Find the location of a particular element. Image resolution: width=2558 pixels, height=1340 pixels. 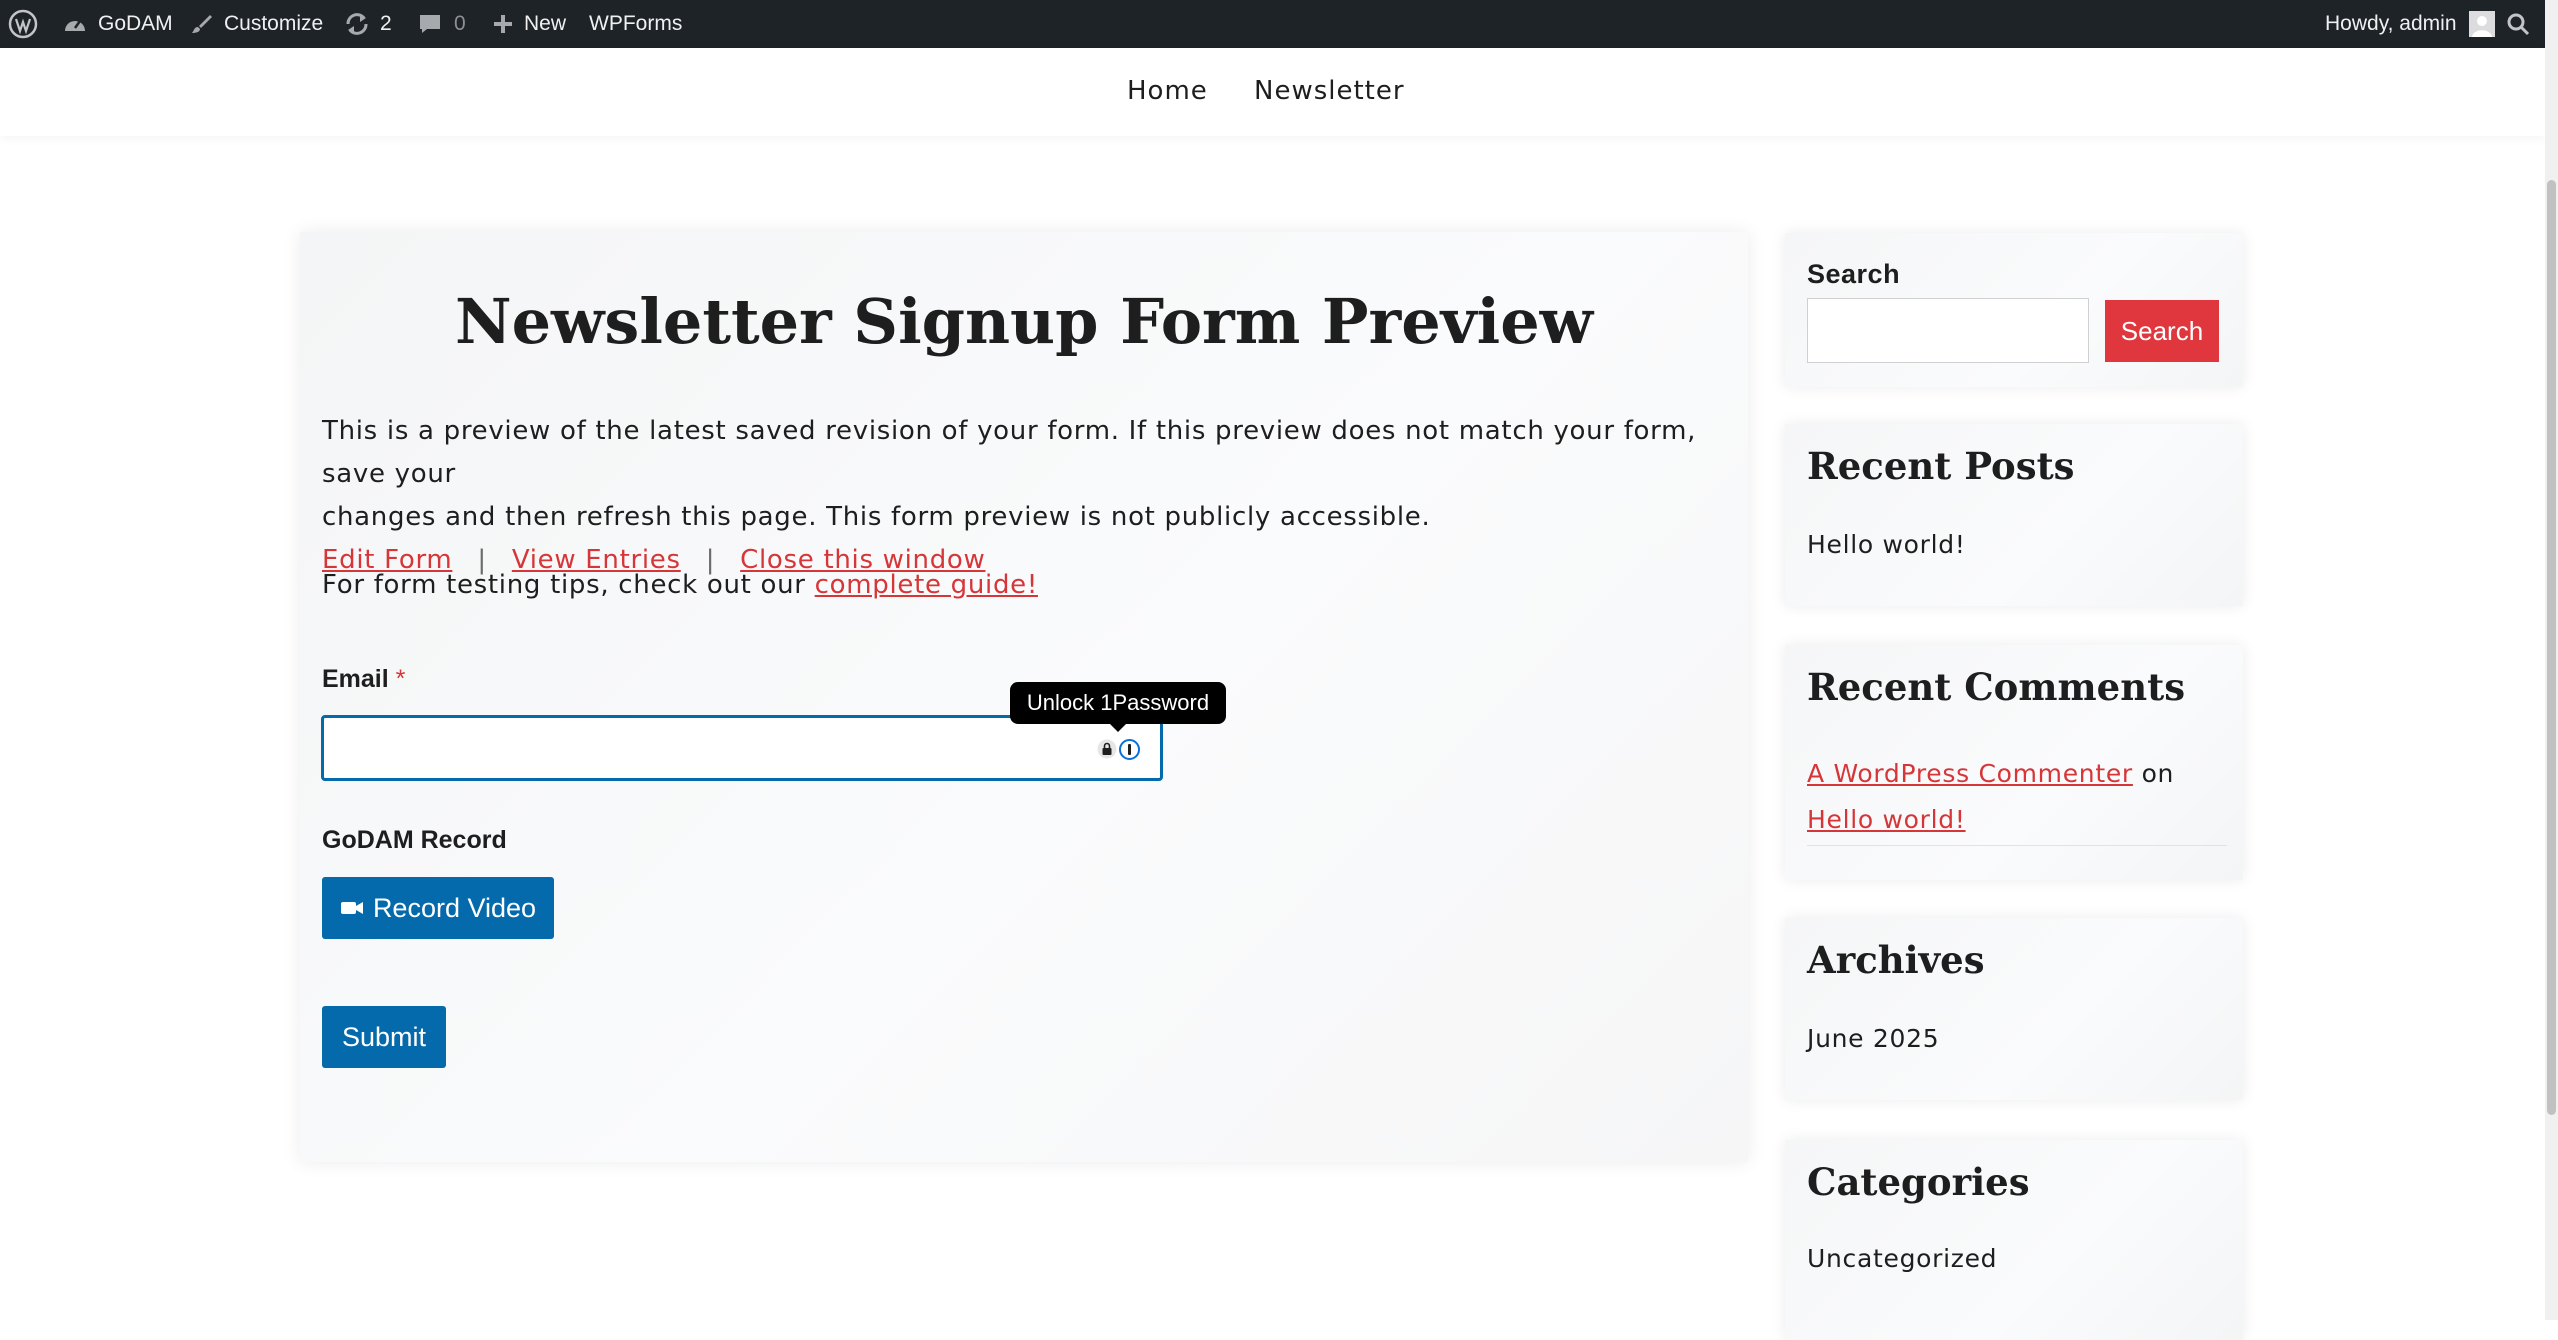

tooltip-arrow is located at coordinates (1118, 727).